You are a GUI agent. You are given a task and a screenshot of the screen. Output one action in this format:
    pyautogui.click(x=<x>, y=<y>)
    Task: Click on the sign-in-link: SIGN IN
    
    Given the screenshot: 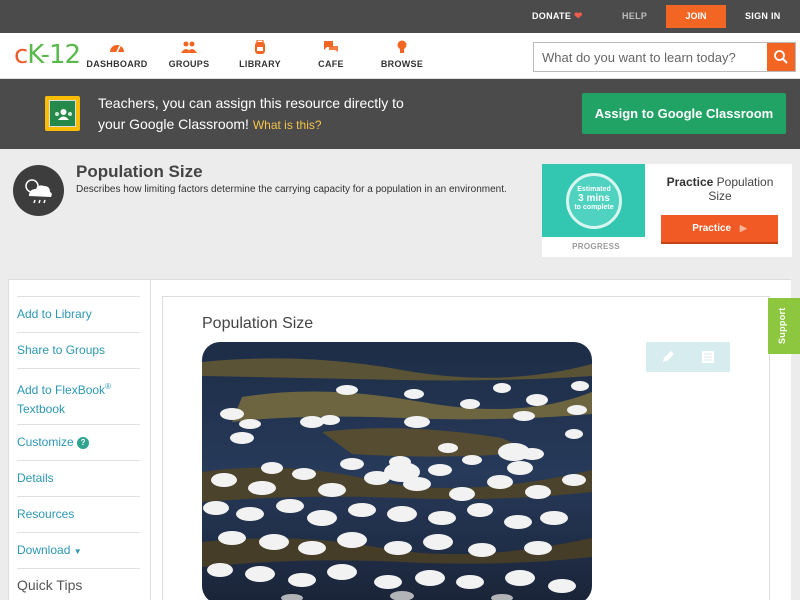 What is the action you would take?
    pyautogui.click(x=763, y=16)
    